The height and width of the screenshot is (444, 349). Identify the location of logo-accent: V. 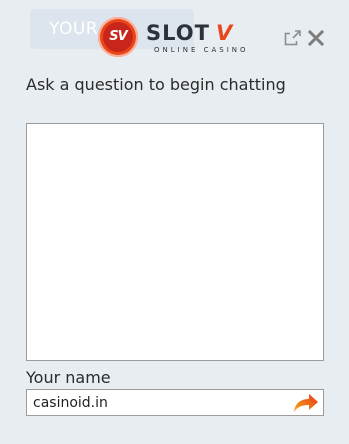
(224, 33).